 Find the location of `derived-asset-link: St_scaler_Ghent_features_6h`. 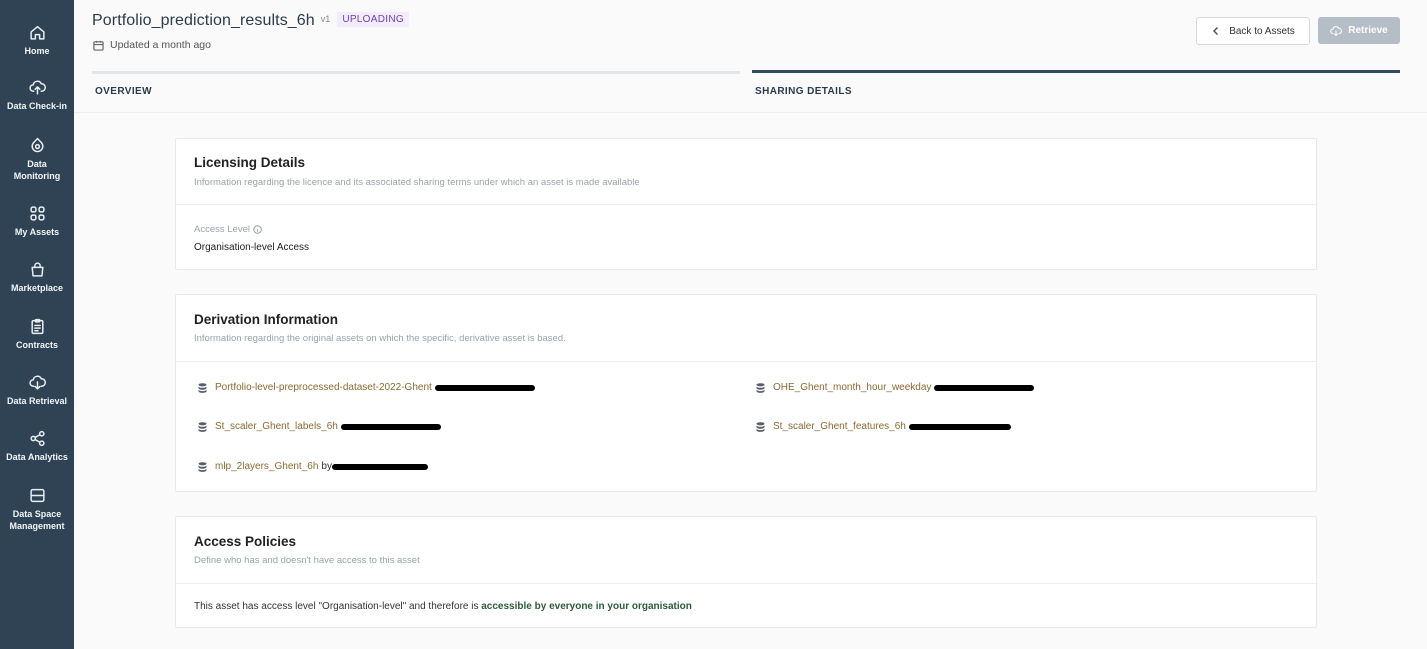

derived-asset-link: St_scaler_Ghent_features_6h is located at coordinates (883, 426).